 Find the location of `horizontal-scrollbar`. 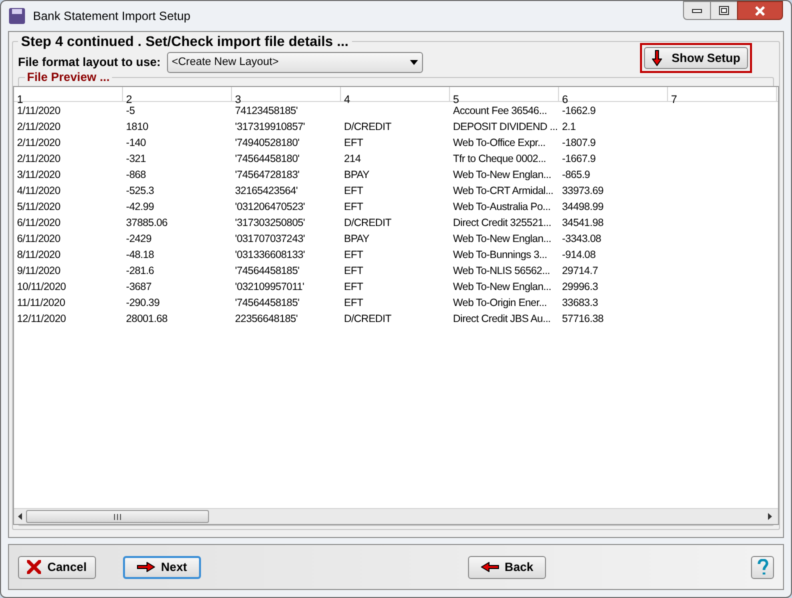

horizontal-scrollbar is located at coordinates (396, 516).